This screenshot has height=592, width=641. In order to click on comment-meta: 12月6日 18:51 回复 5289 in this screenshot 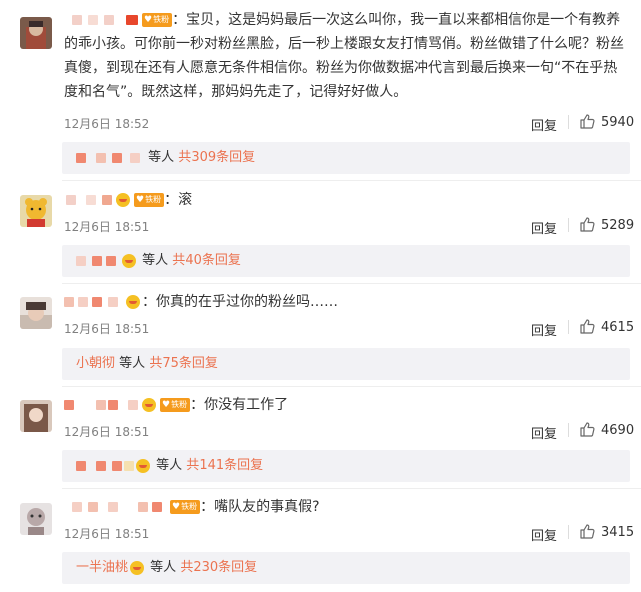, I will do `click(349, 226)`.